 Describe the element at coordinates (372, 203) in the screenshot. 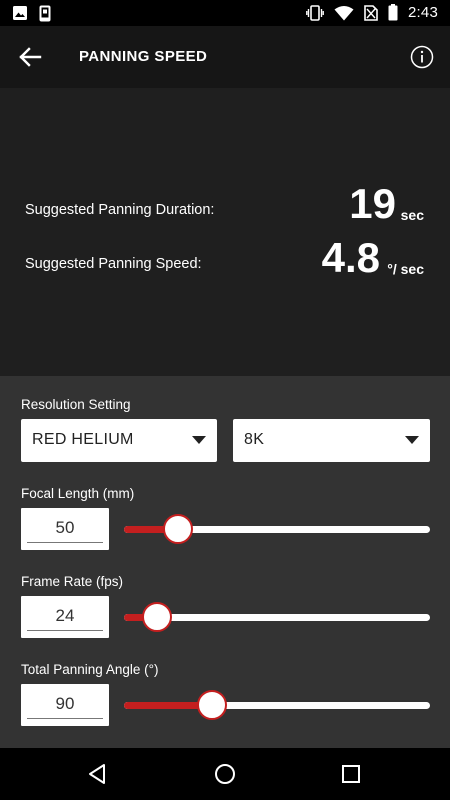

I see `duration-value: 19` at that location.